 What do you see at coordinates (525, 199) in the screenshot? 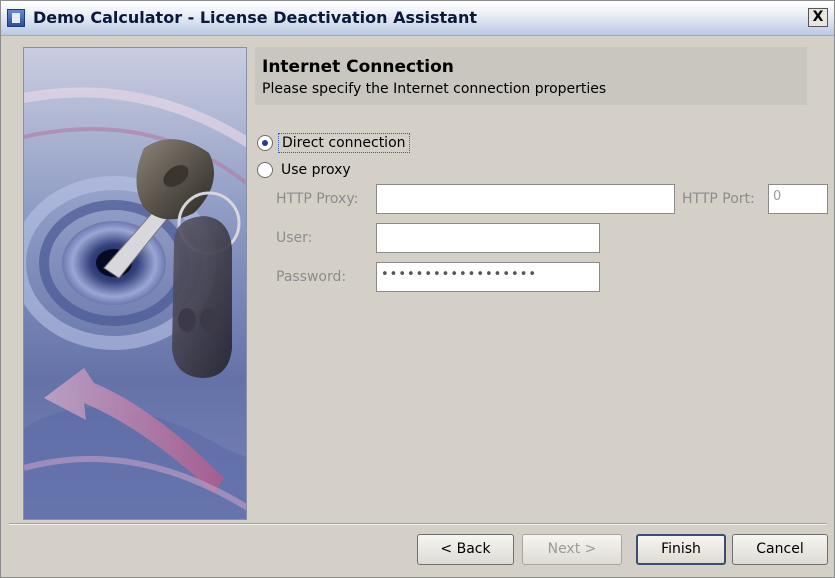
I see `http-proxy-input` at bounding box center [525, 199].